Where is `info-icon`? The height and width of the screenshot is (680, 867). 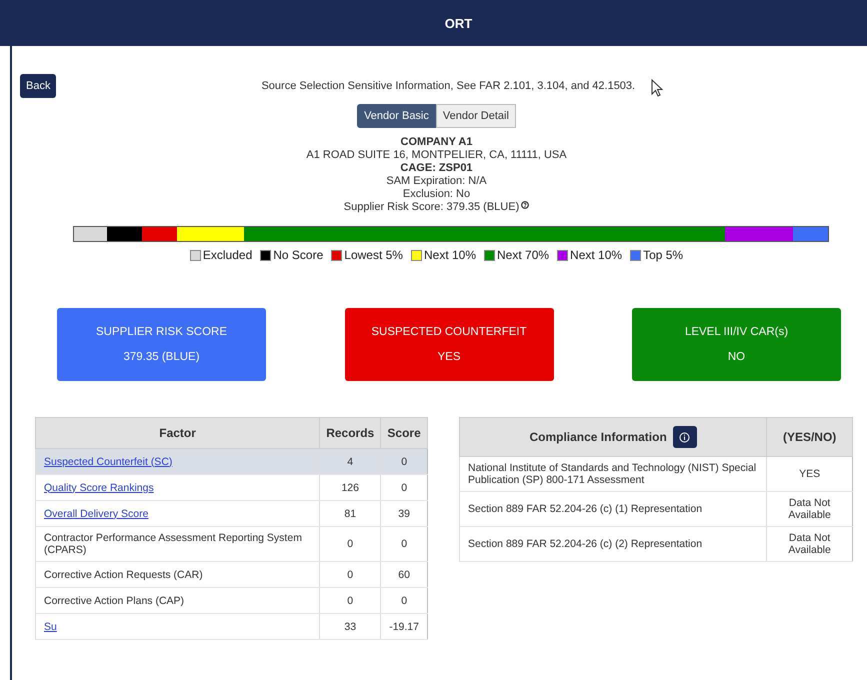
info-icon is located at coordinates (684, 437).